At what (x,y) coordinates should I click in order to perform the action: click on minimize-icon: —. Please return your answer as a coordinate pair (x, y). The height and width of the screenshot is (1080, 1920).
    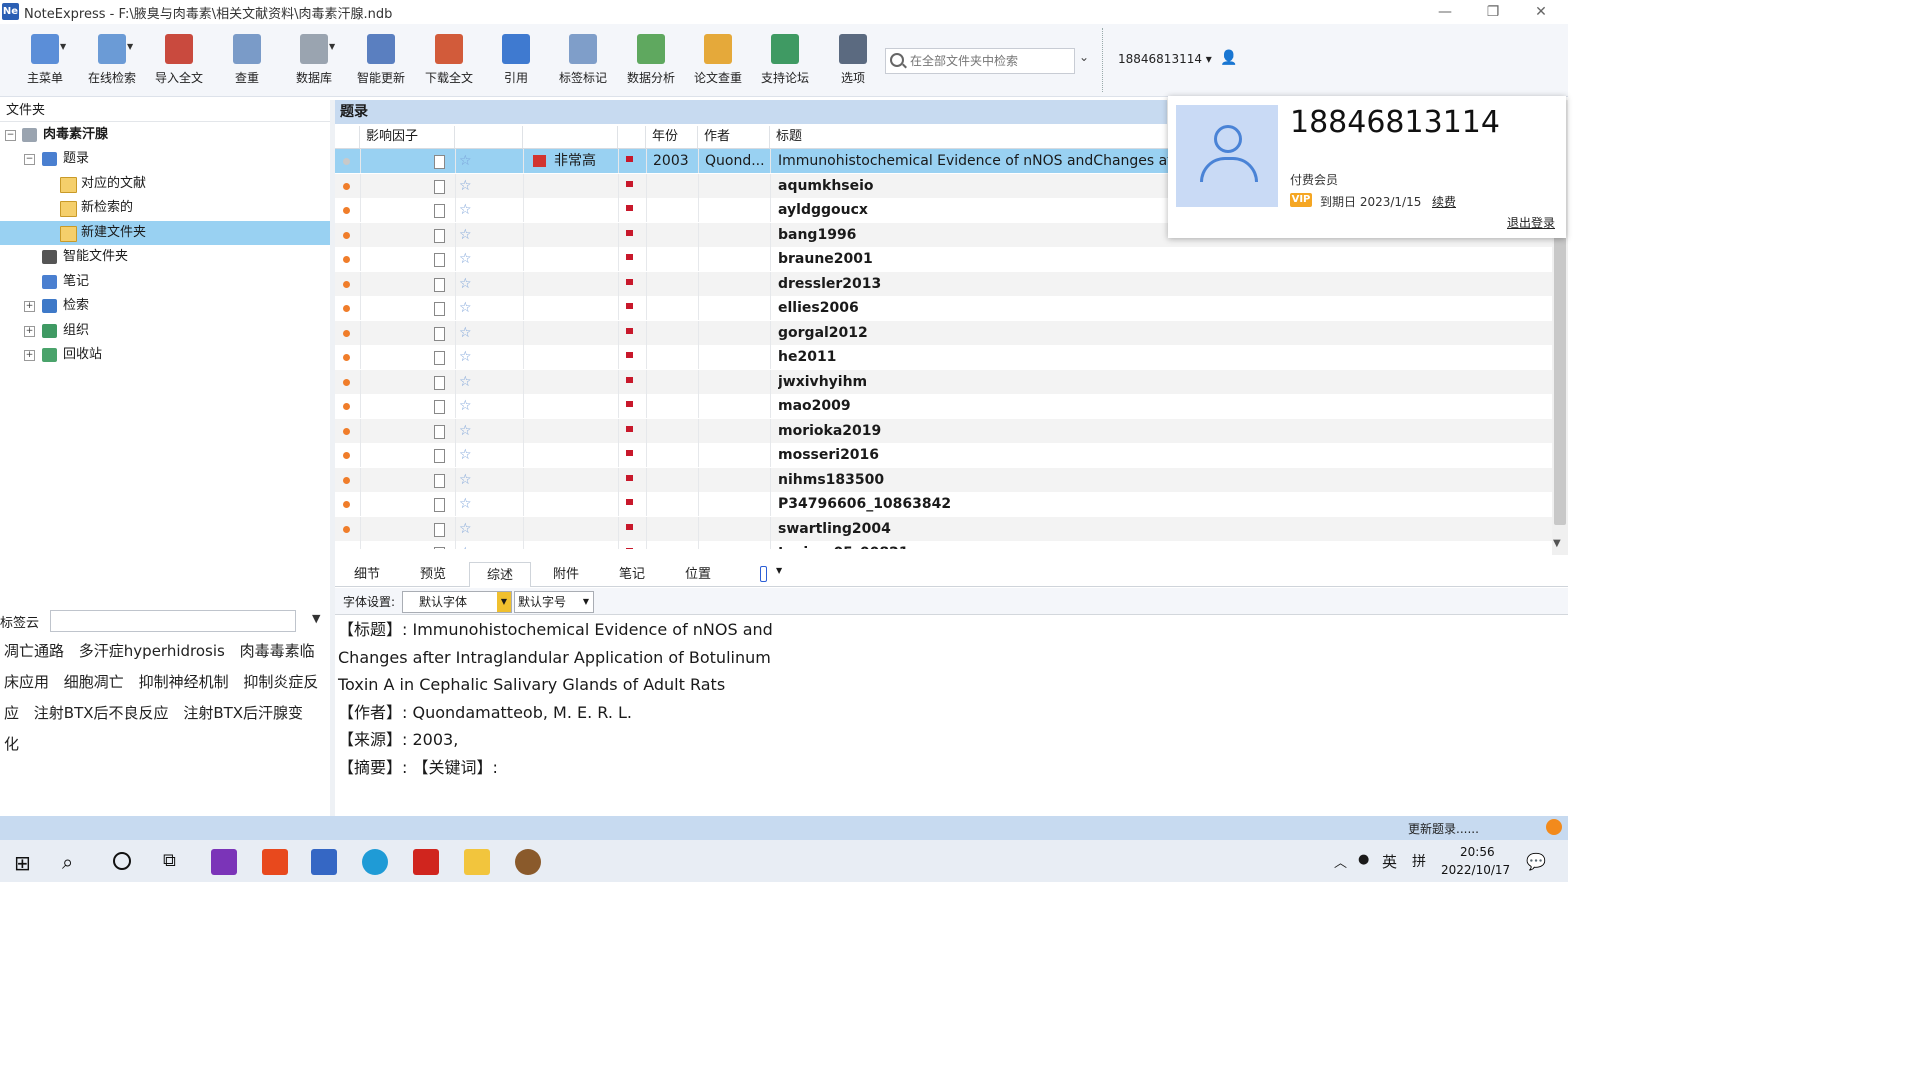
    Looking at the image, I should click on (1445, 12).